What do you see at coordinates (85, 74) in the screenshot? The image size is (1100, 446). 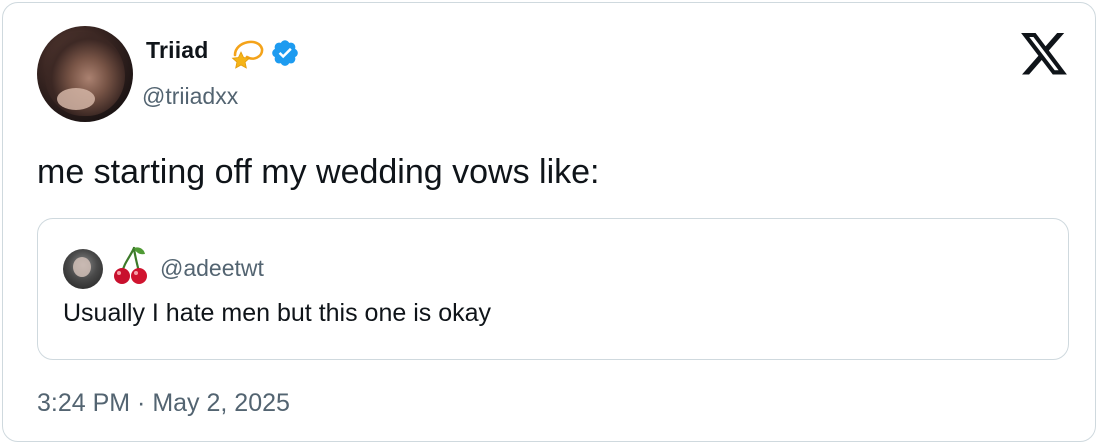 I see `author-avatar` at bounding box center [85, 74].